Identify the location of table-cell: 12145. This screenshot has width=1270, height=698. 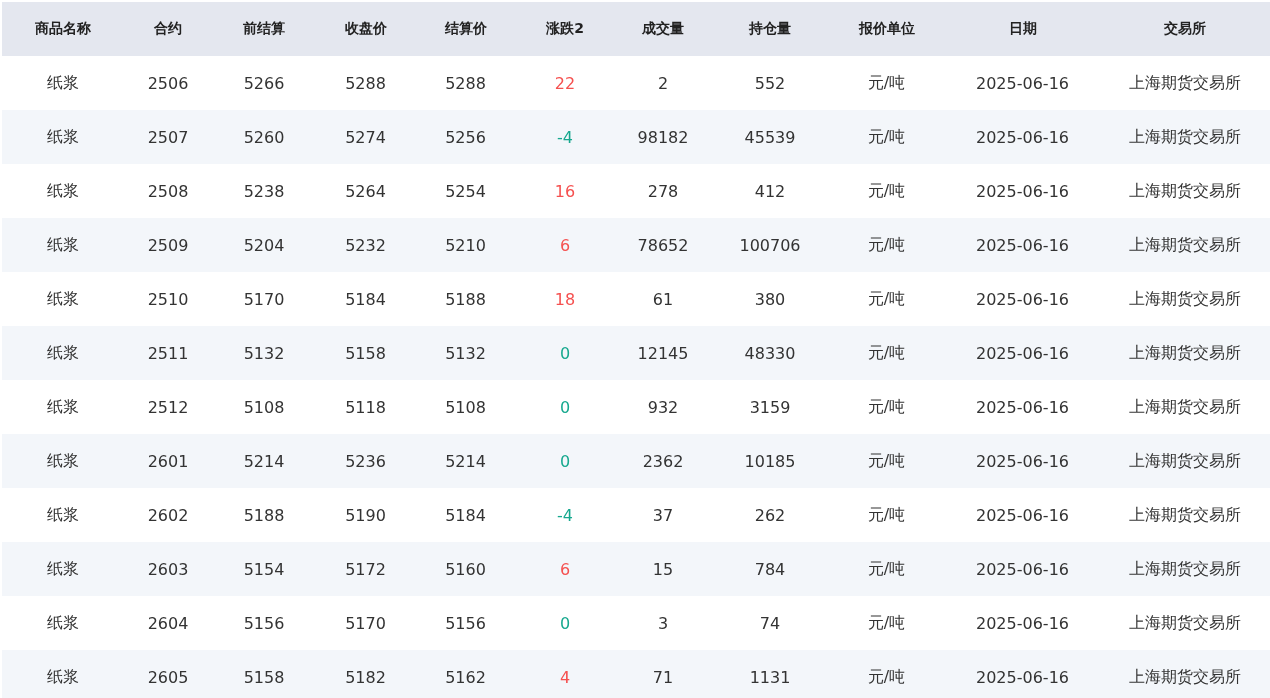
(663, 353).